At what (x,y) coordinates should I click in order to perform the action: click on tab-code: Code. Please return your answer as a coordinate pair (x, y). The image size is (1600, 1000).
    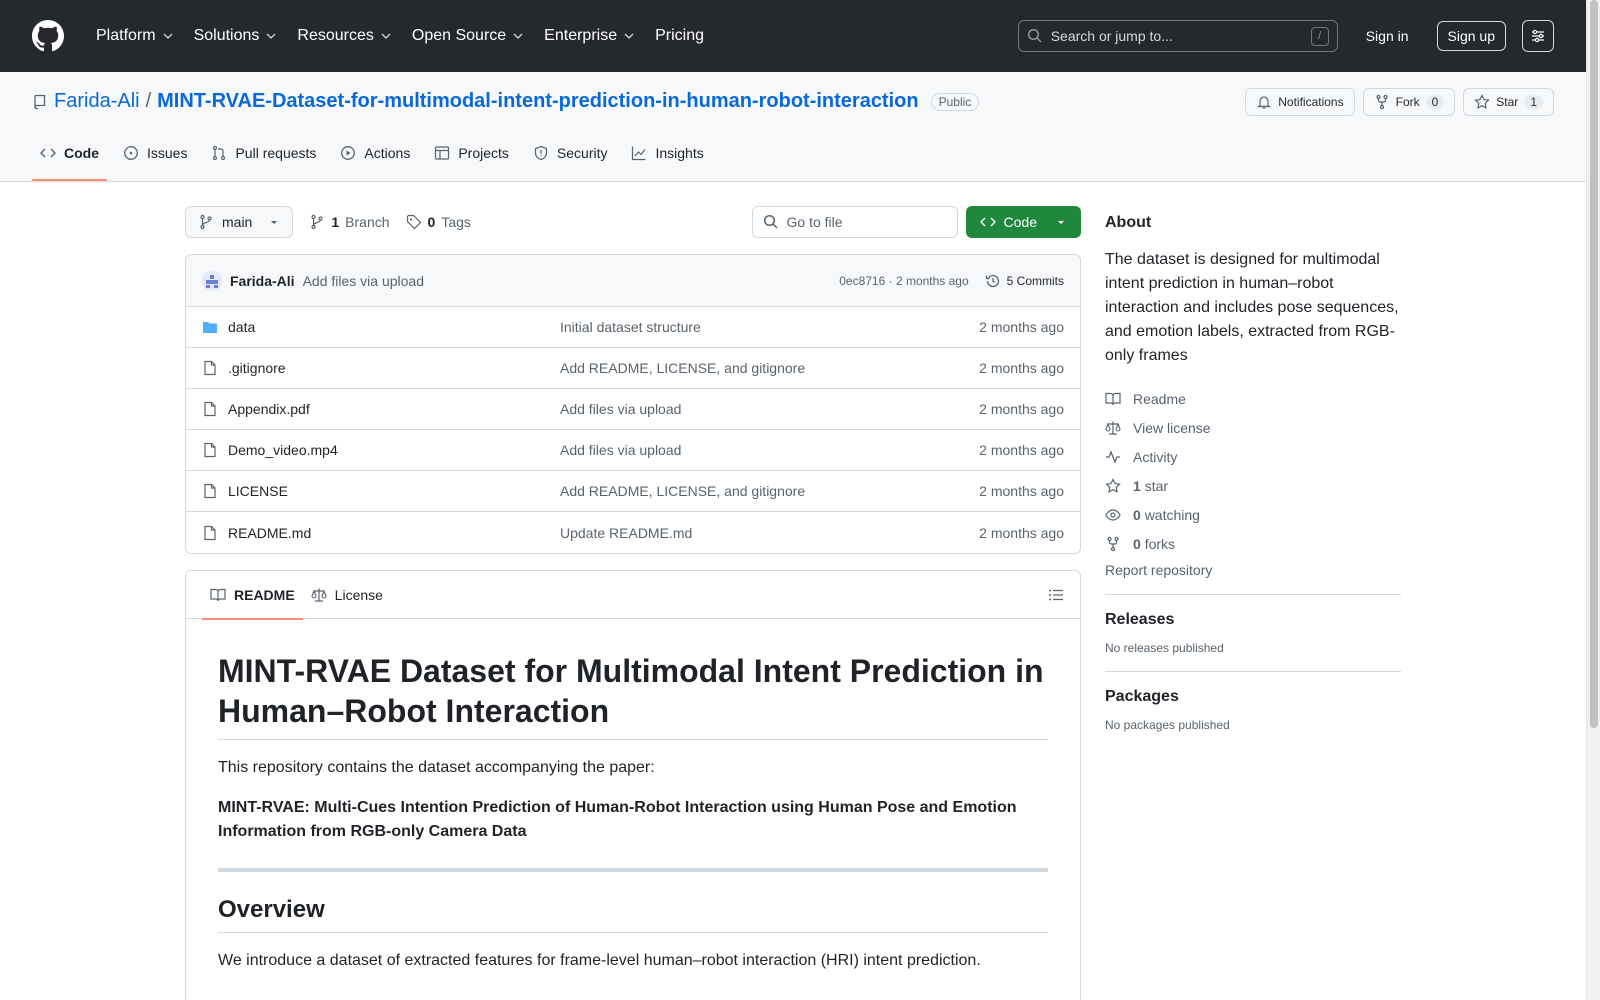
    Looking at the image, I should click on (69, 157).